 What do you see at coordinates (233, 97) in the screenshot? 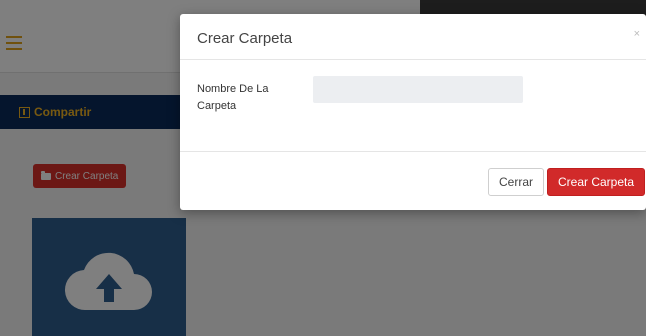
I see `folder-name-label: Nombre De La Carpeta` at bounding box center [233, 97].